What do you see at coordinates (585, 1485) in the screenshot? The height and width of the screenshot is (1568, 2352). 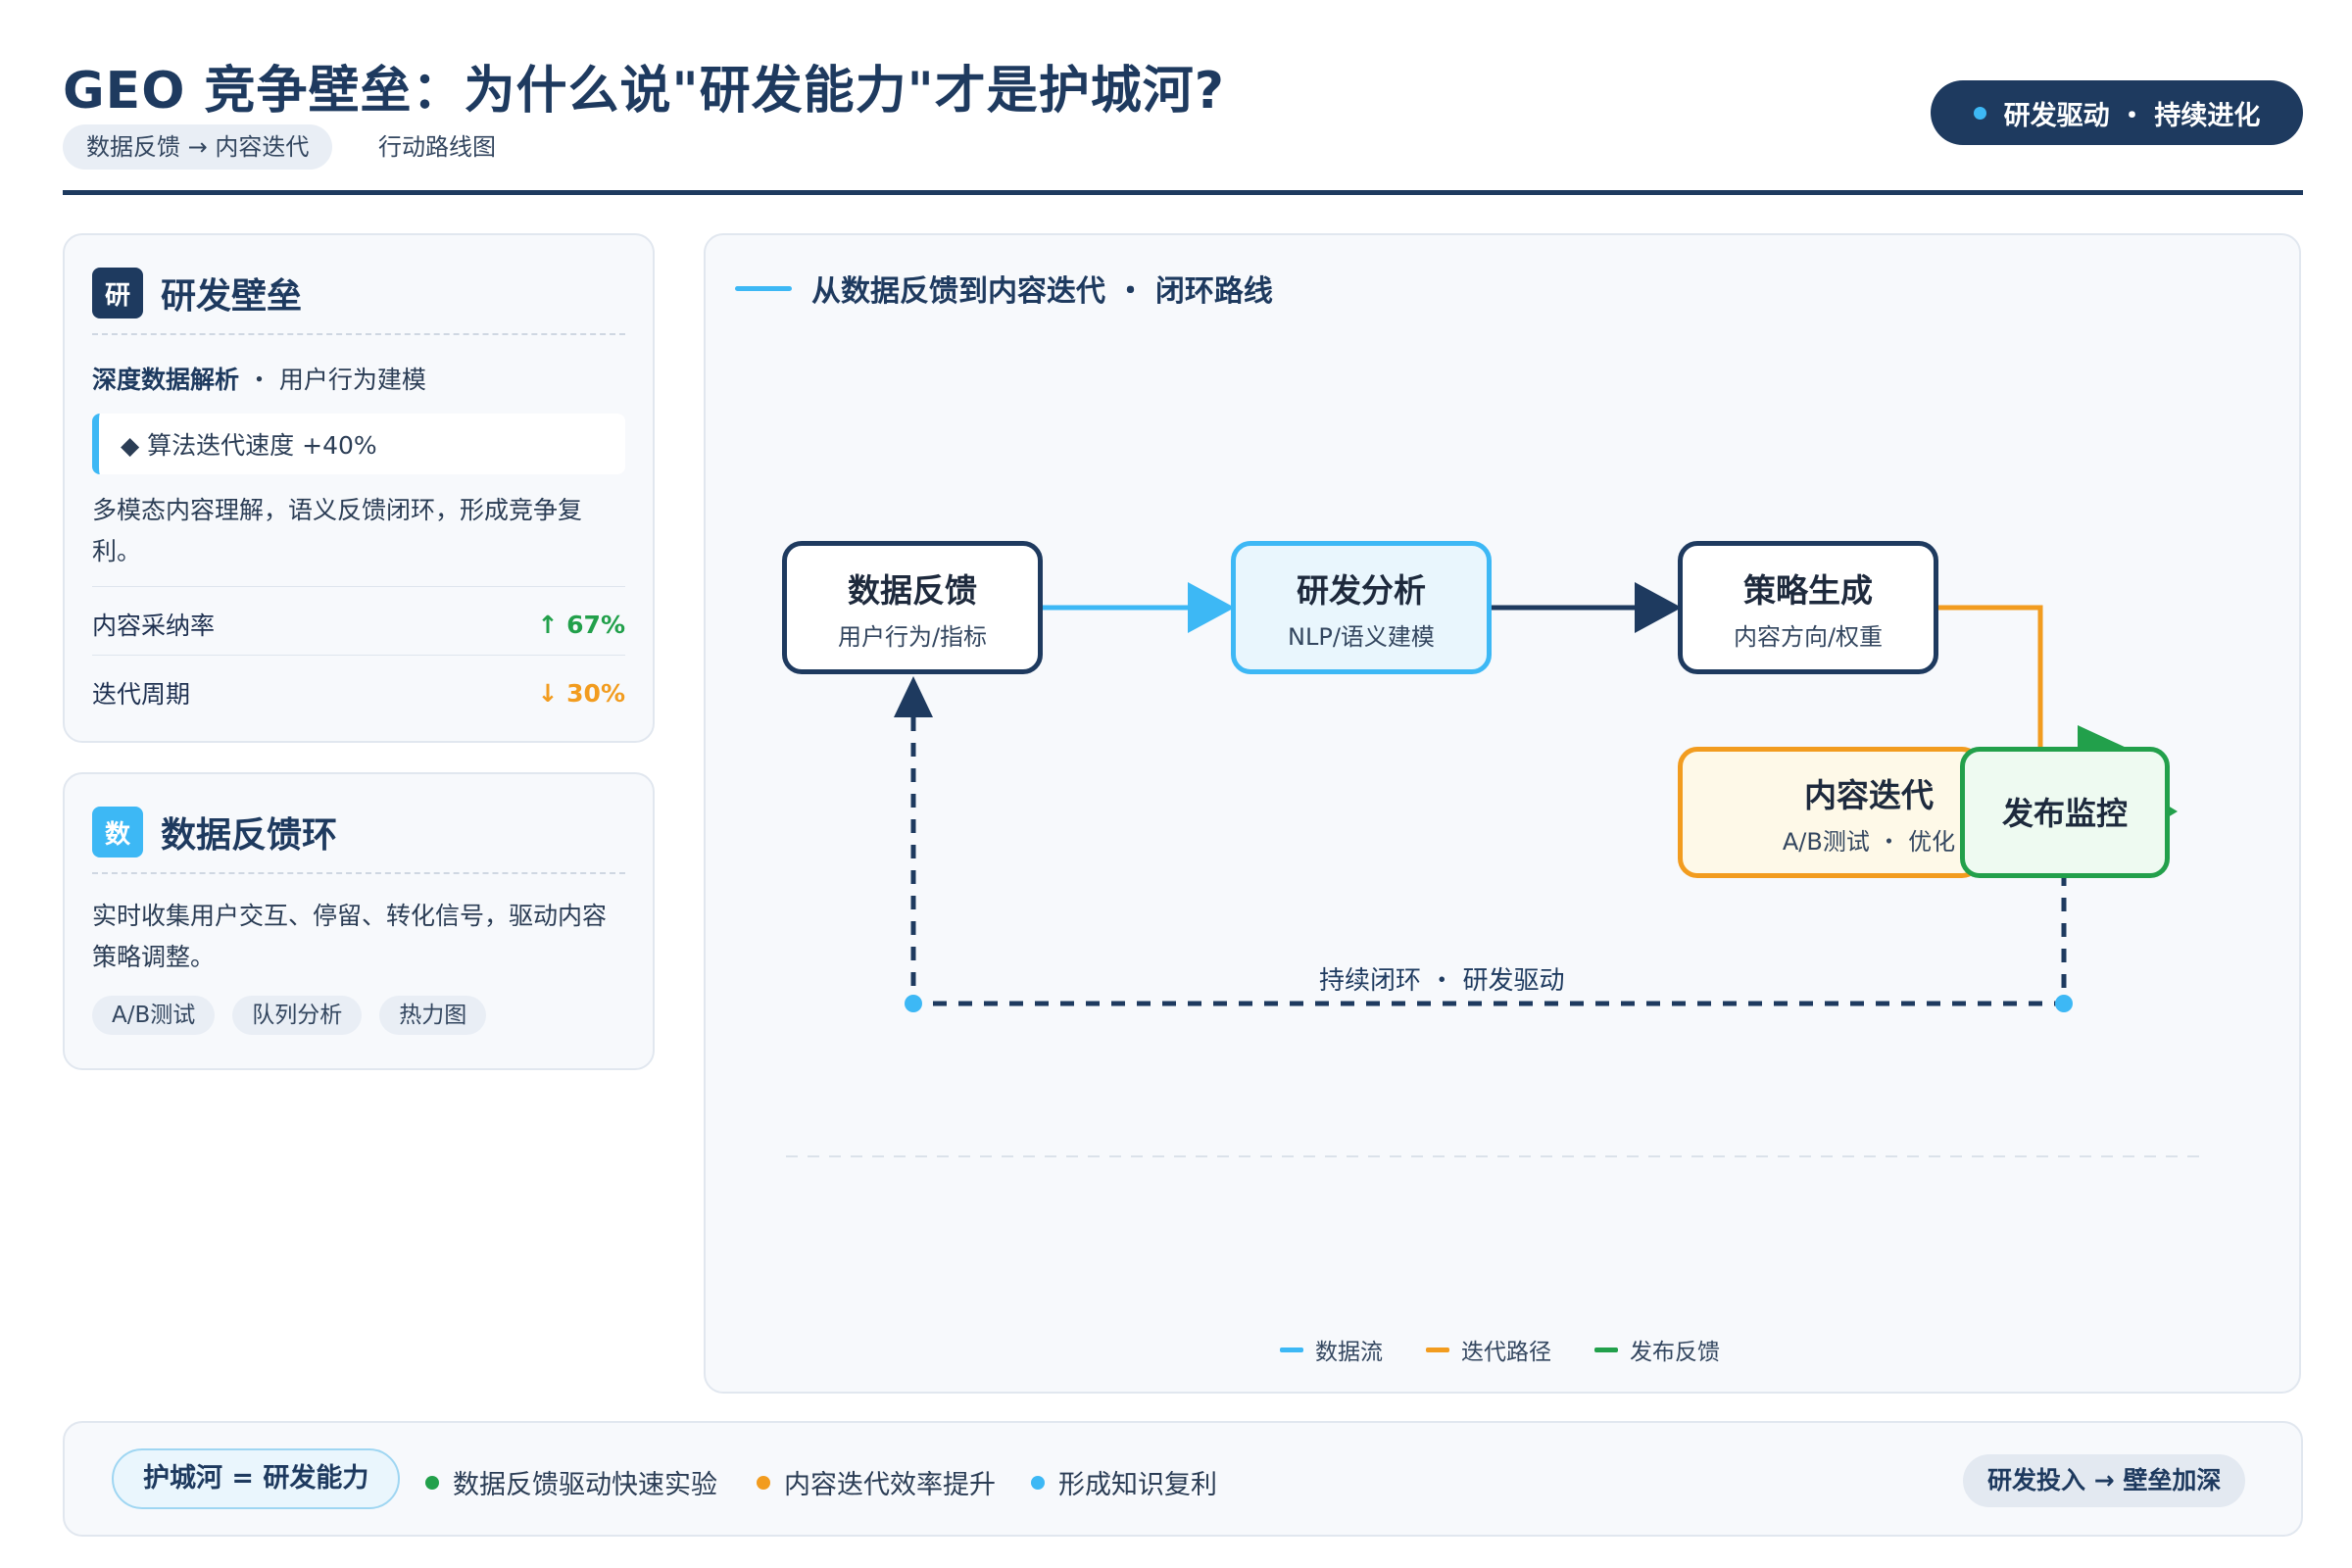 I see `bullet-text: 数据反馈驱动快速实验` at bounding box center [585, 1485].